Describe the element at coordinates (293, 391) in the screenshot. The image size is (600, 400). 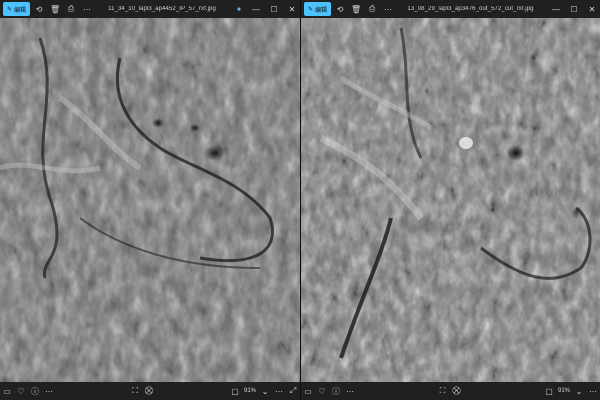
I see `fullscreen-icon: ⤢` at that location.